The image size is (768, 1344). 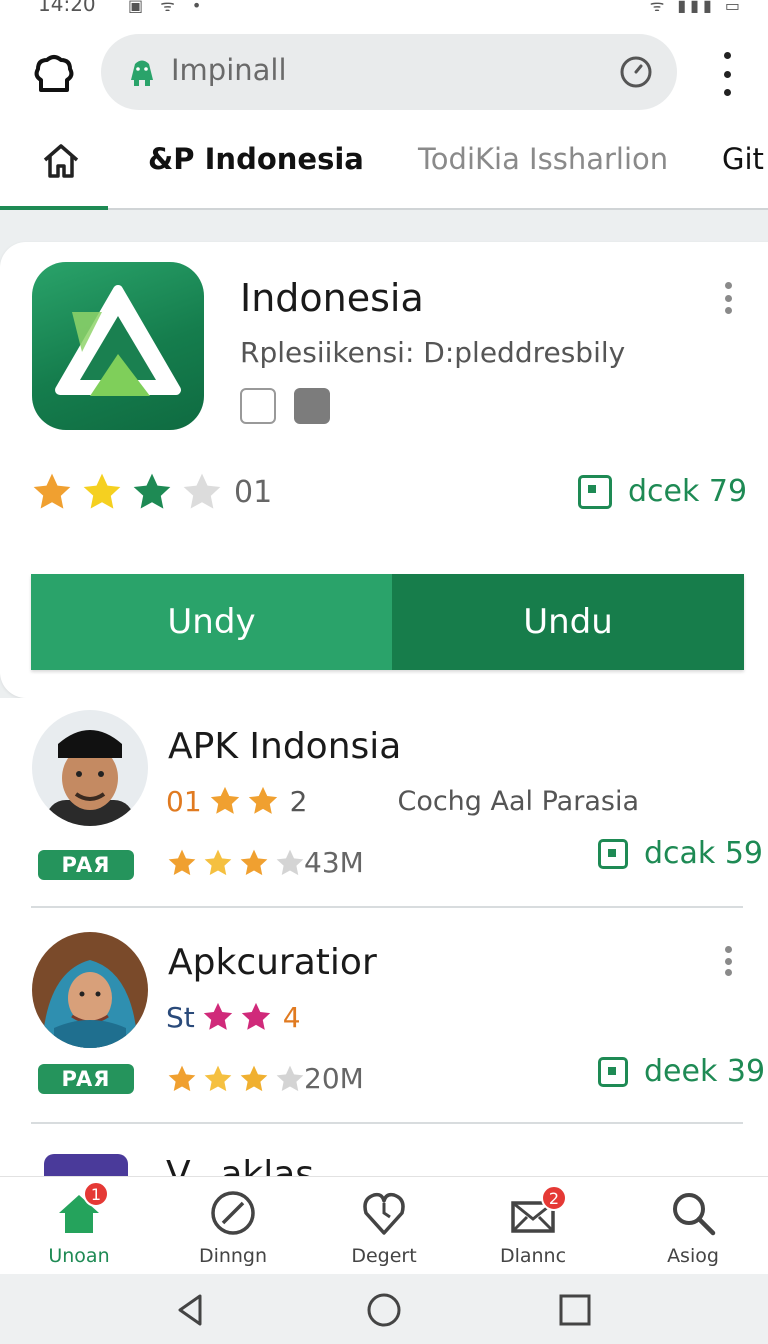 What do you see at coordinates (67, 8) in the screenshot?
I see `status-time: 14:20` at bounding box center [67, 8].